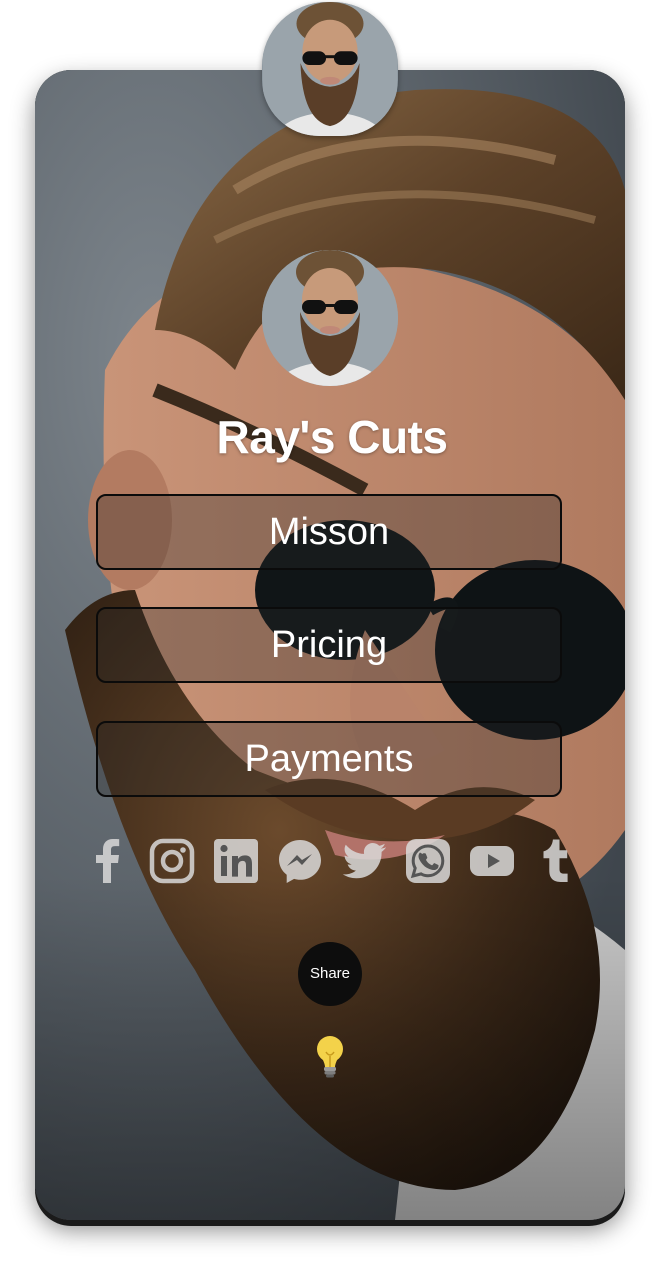 This screenshot has height=1264, width=664. I want to click on top-avatar, so click(330, 69).